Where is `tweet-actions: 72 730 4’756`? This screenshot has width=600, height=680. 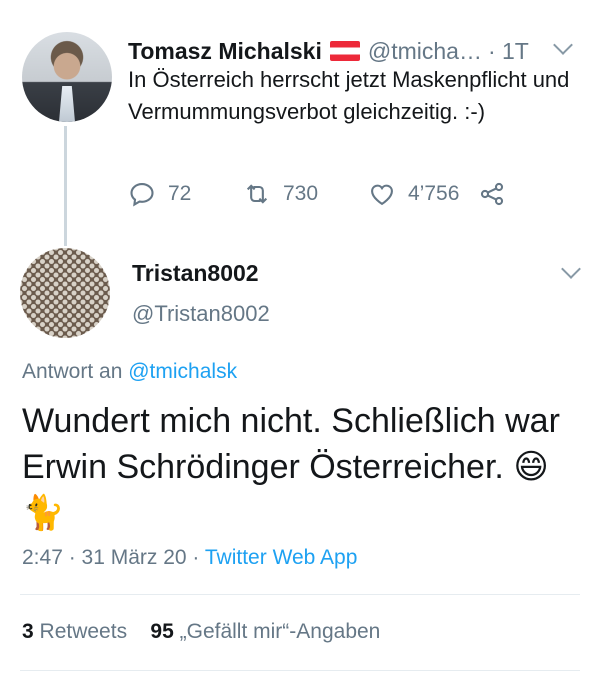 tweet-actions: 72 730 4’756 is located at coordinates (338, 194).